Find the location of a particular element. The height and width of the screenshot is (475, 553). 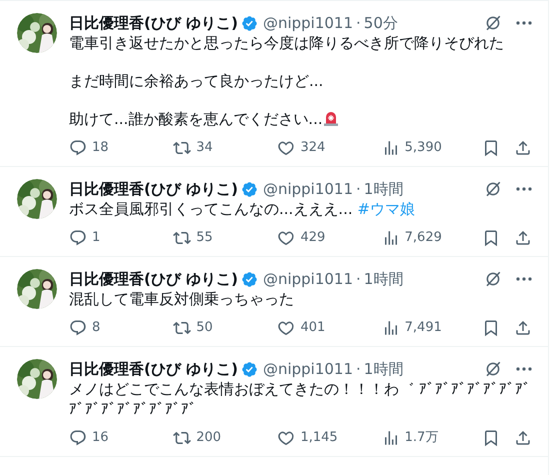

timestamp: 50分 is located at coordinates (381, 23).